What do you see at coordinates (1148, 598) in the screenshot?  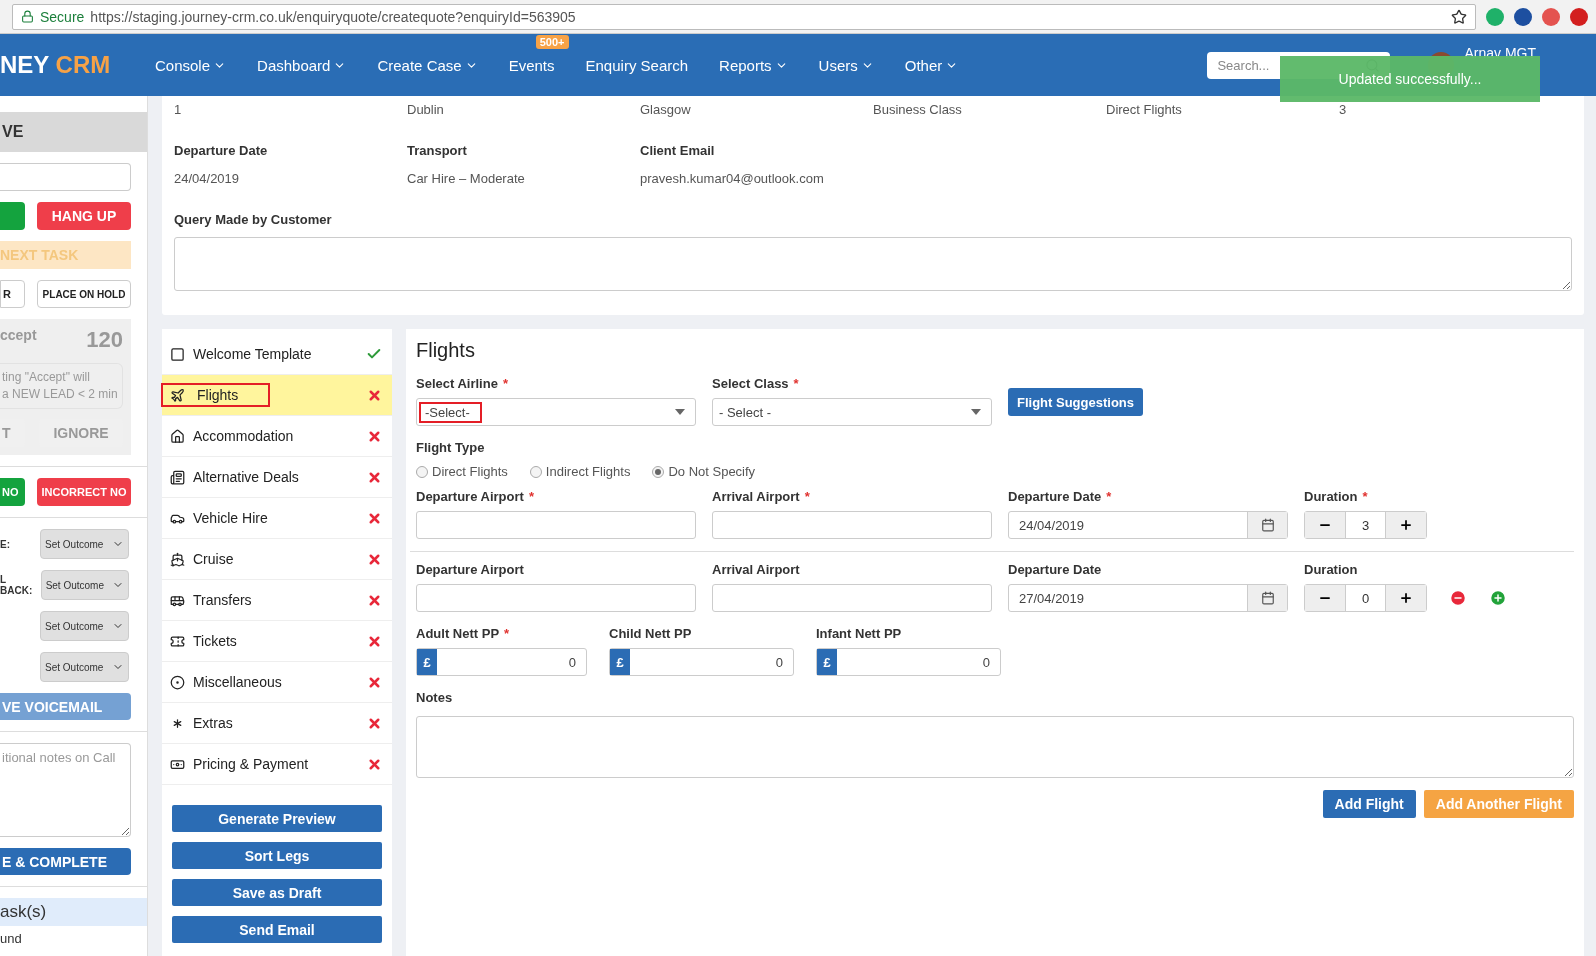 I see `date-field: 27/04/2019` at bounding box center [1148, 598].